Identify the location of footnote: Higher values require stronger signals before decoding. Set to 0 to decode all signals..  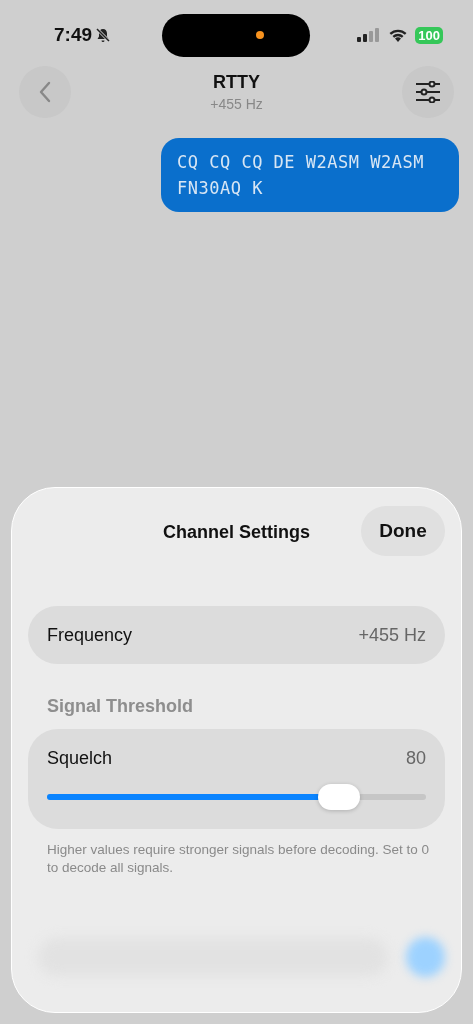
(238, 859).